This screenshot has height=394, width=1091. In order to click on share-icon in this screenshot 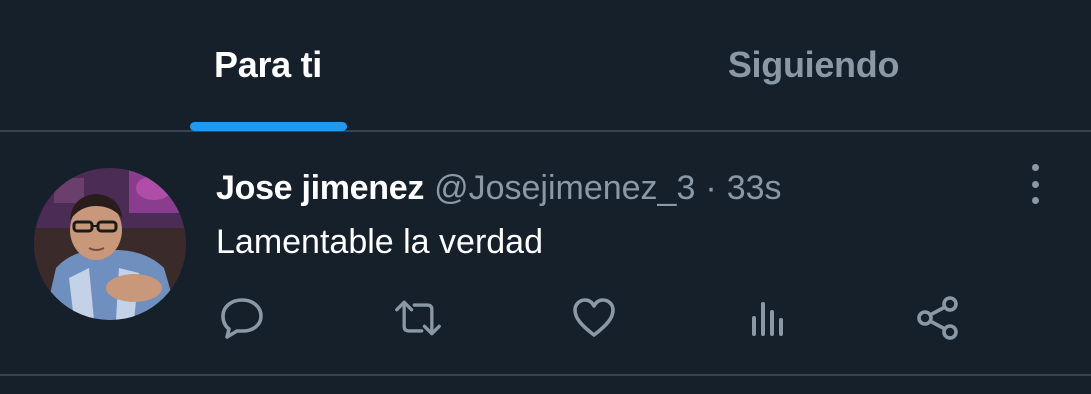, I will do `click(937, 318)`.